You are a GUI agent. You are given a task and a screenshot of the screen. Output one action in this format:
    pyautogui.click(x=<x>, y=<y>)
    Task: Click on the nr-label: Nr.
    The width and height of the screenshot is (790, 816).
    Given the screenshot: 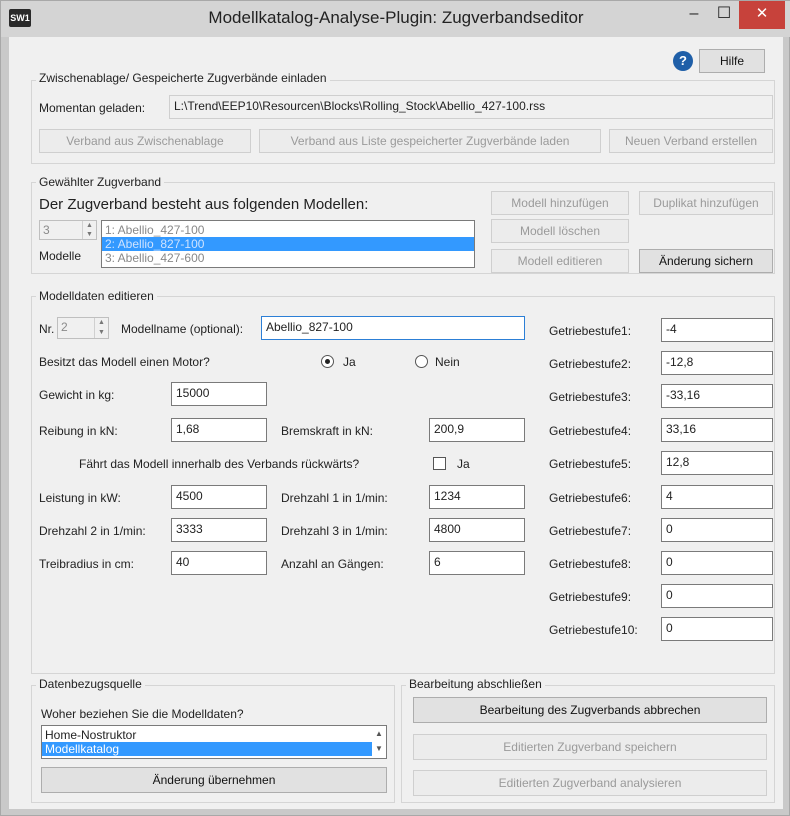 What is the action you would take?
    pyautogui.click(x=47, y=329)
    